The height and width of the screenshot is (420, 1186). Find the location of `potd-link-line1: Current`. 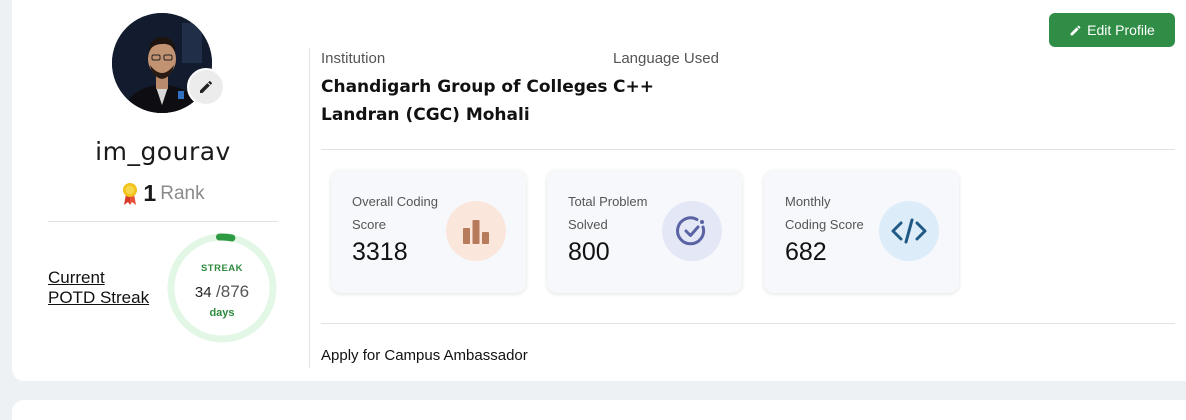

potd-link-line1: Current is located at coordinates (76, 277).